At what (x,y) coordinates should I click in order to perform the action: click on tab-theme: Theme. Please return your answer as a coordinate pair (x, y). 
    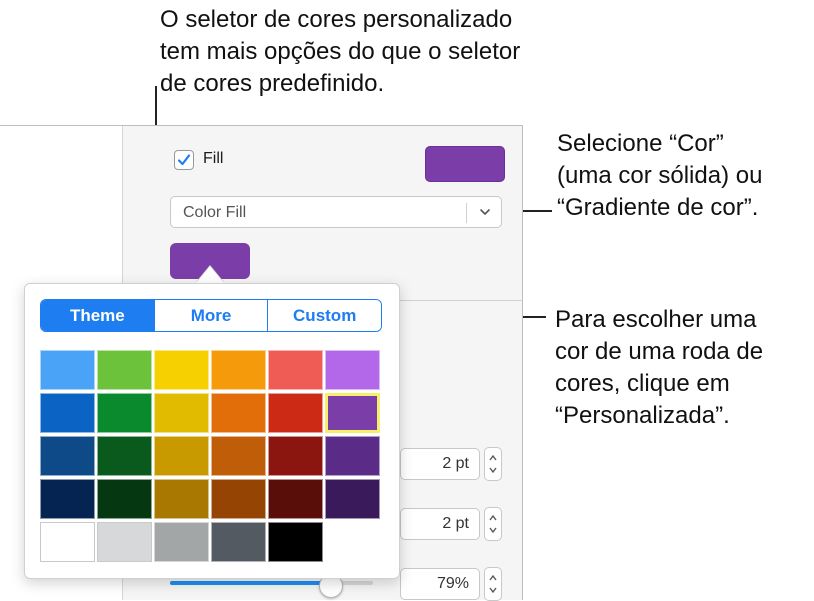
    Looking at the image, I should click on (97, 315).